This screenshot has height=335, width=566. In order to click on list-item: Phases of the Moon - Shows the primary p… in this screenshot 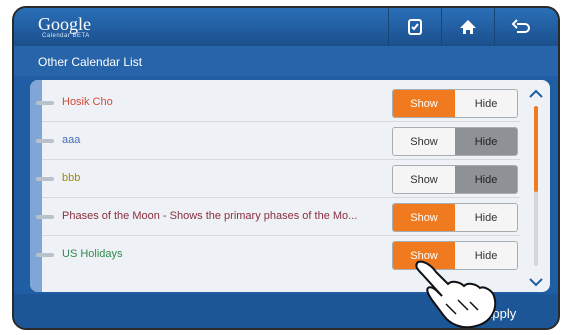, I will do `click(278, 217)`.